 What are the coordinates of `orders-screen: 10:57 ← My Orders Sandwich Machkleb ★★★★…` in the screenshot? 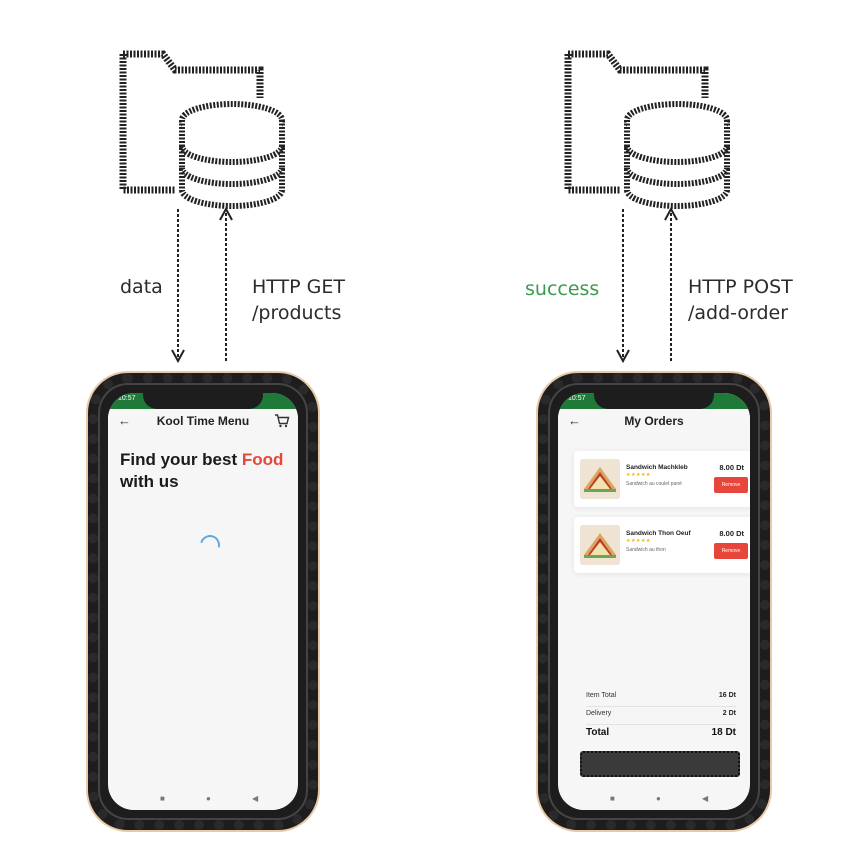 It's located at (654, 601).